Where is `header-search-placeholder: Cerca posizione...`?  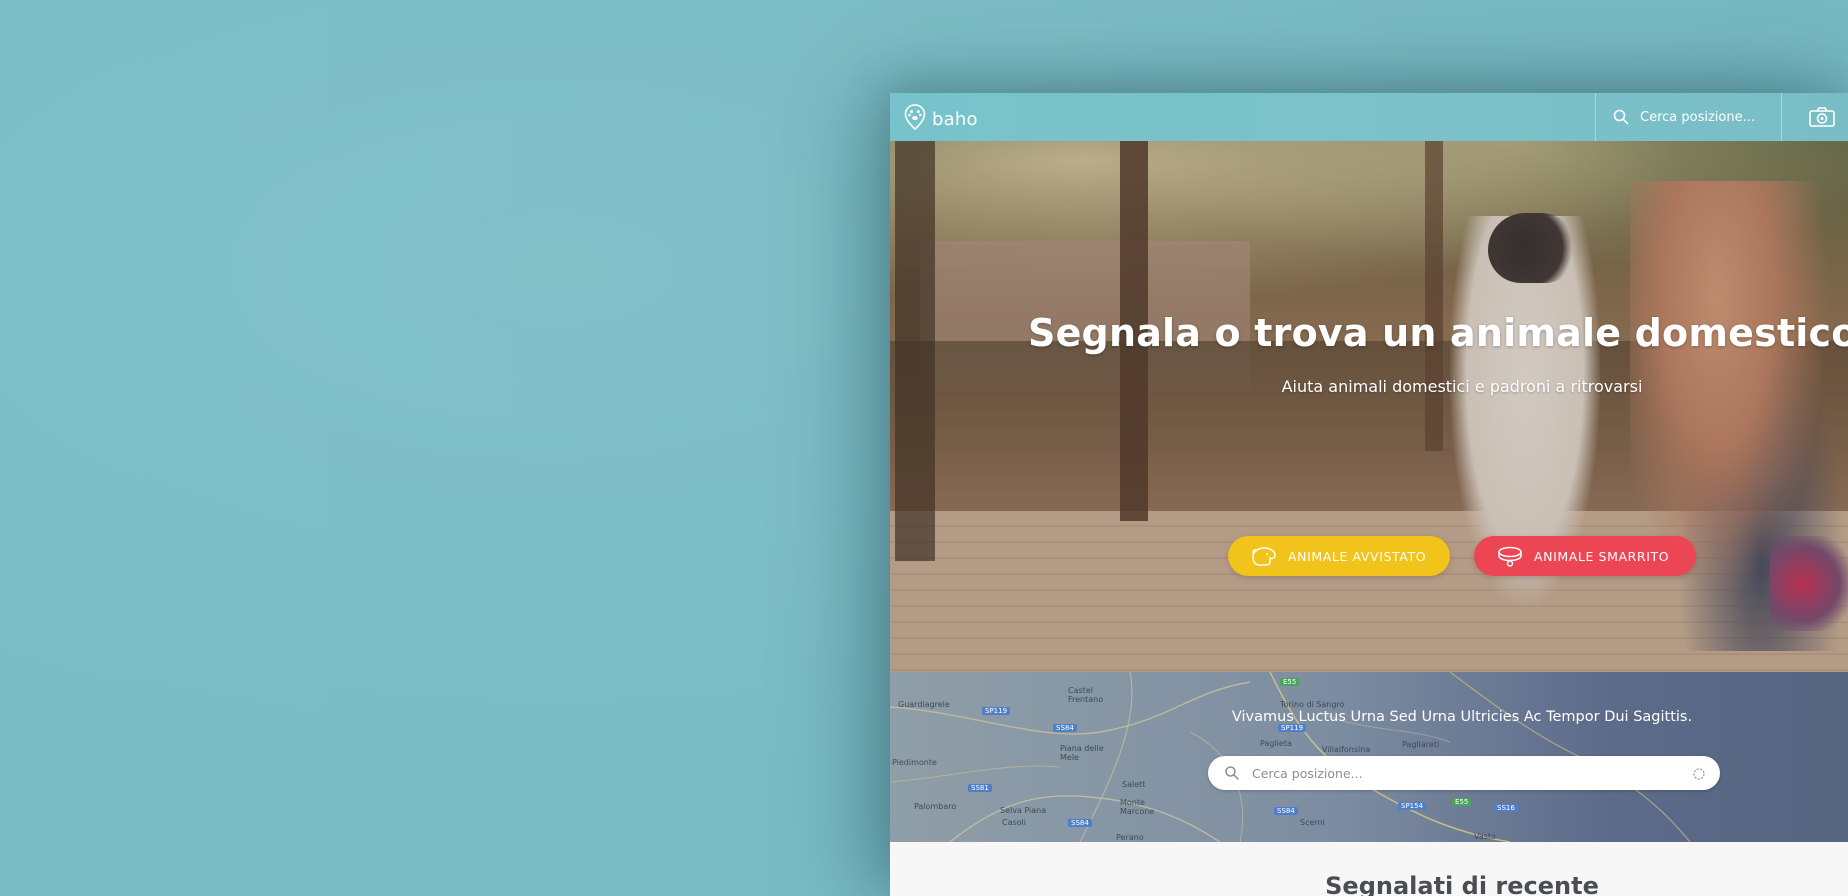
header-search-placeholder: Cerca posizione... is located at coordinates (1697, 117).